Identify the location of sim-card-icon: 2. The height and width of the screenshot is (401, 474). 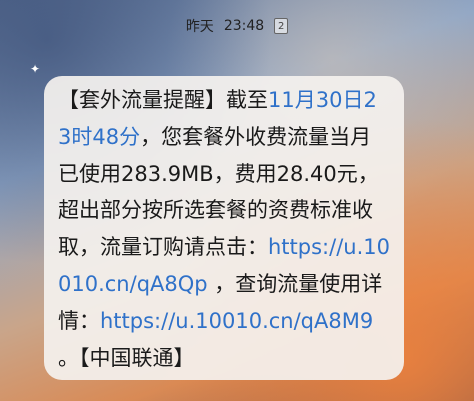
(281, 26).